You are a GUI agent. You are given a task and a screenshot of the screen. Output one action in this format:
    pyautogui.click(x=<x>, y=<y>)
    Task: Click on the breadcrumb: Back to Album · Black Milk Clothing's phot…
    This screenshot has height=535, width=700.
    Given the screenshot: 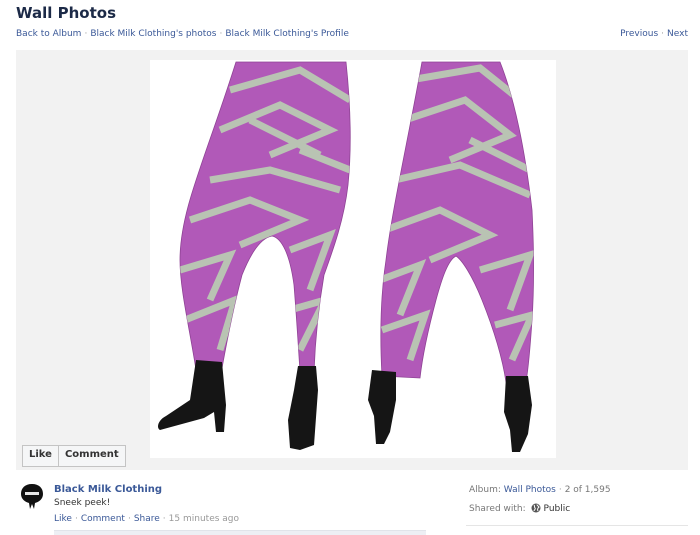 What is the action you would take?
    pyautogui.click(x=182, y=34)
    